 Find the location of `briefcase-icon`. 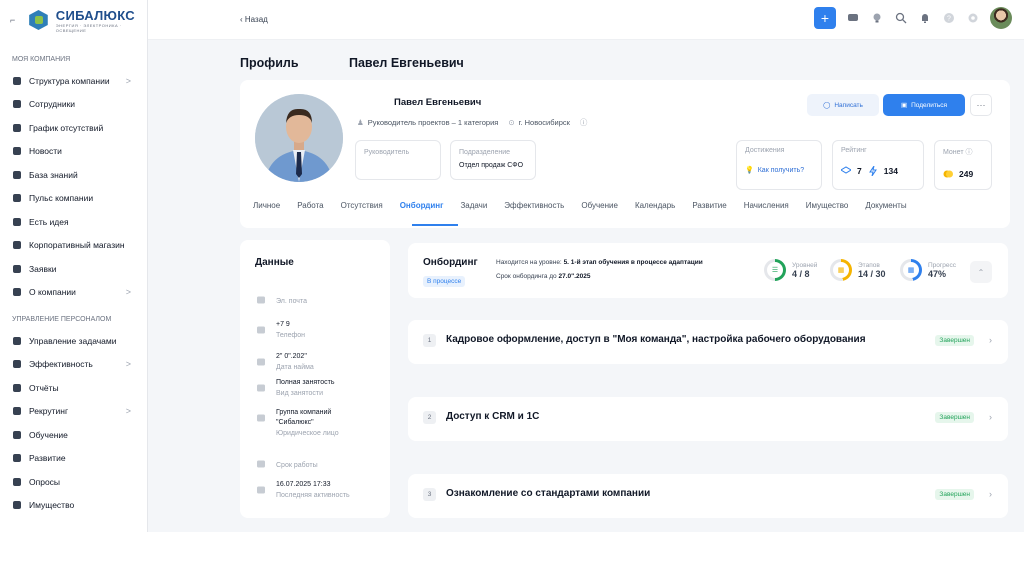

briefcase-icon is located at coordinates (261, 386).